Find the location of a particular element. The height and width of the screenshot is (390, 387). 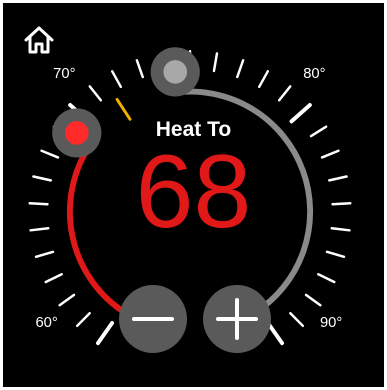

plus-icon is located at coordinates (237, 319).